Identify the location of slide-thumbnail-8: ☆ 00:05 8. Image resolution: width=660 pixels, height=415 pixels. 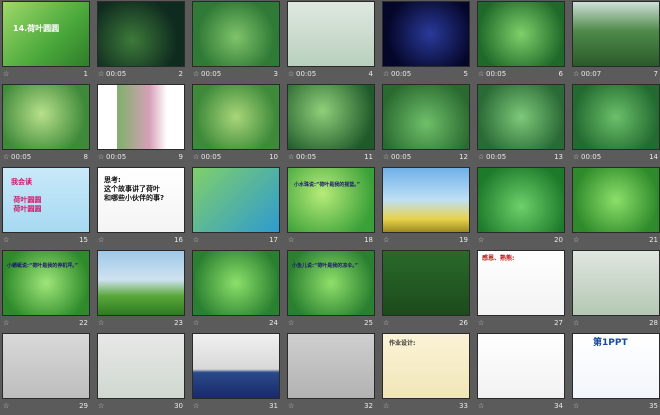
(49, 125).